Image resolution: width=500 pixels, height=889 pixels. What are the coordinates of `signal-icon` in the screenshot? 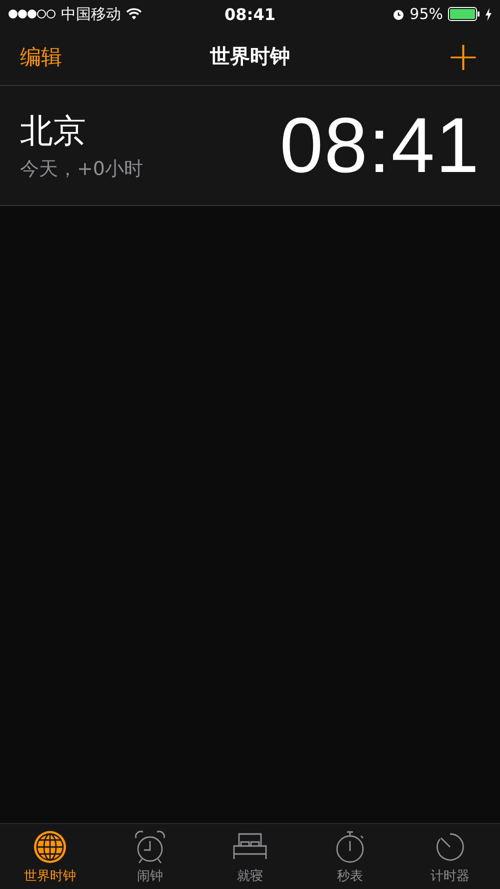 It's located at (32, 14).